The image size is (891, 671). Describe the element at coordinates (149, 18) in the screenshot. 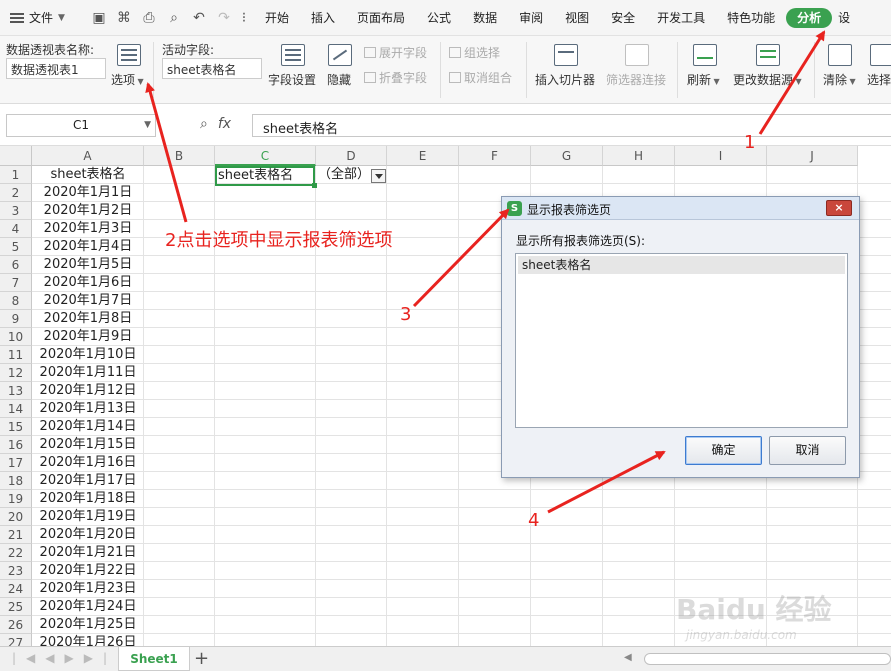

I see `print-icon: ⎙` at that location.